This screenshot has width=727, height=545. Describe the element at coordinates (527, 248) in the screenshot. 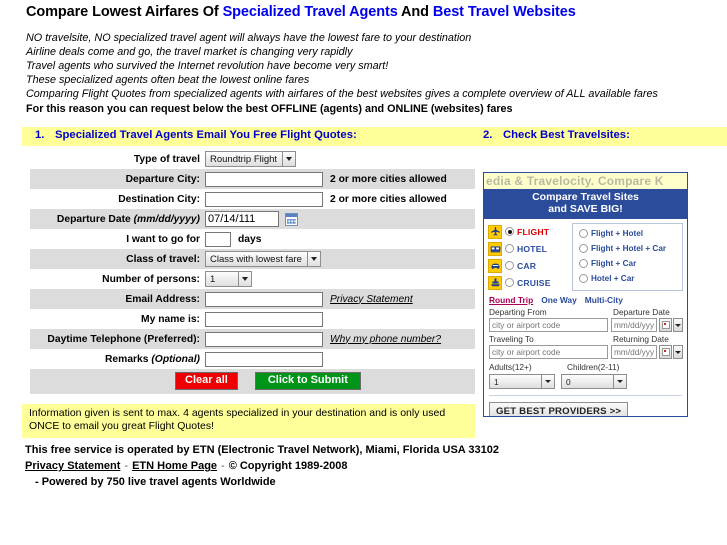

I see `widget-type-hotel: HOTEL` at that location.